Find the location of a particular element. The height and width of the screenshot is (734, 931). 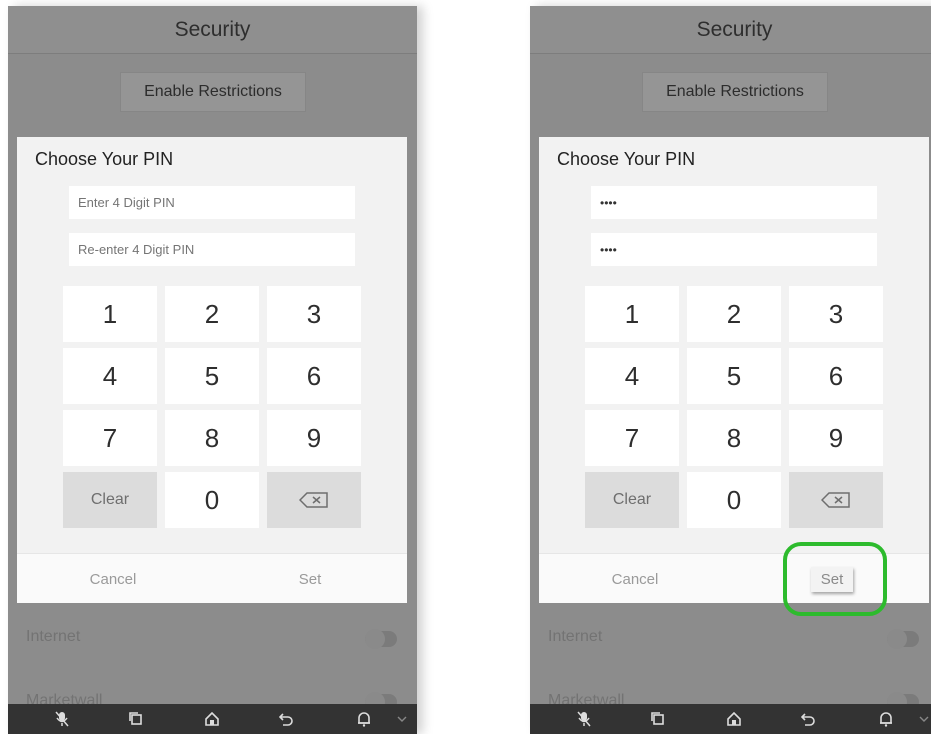

reenter-pin-input is located at coordinates (212, 249).